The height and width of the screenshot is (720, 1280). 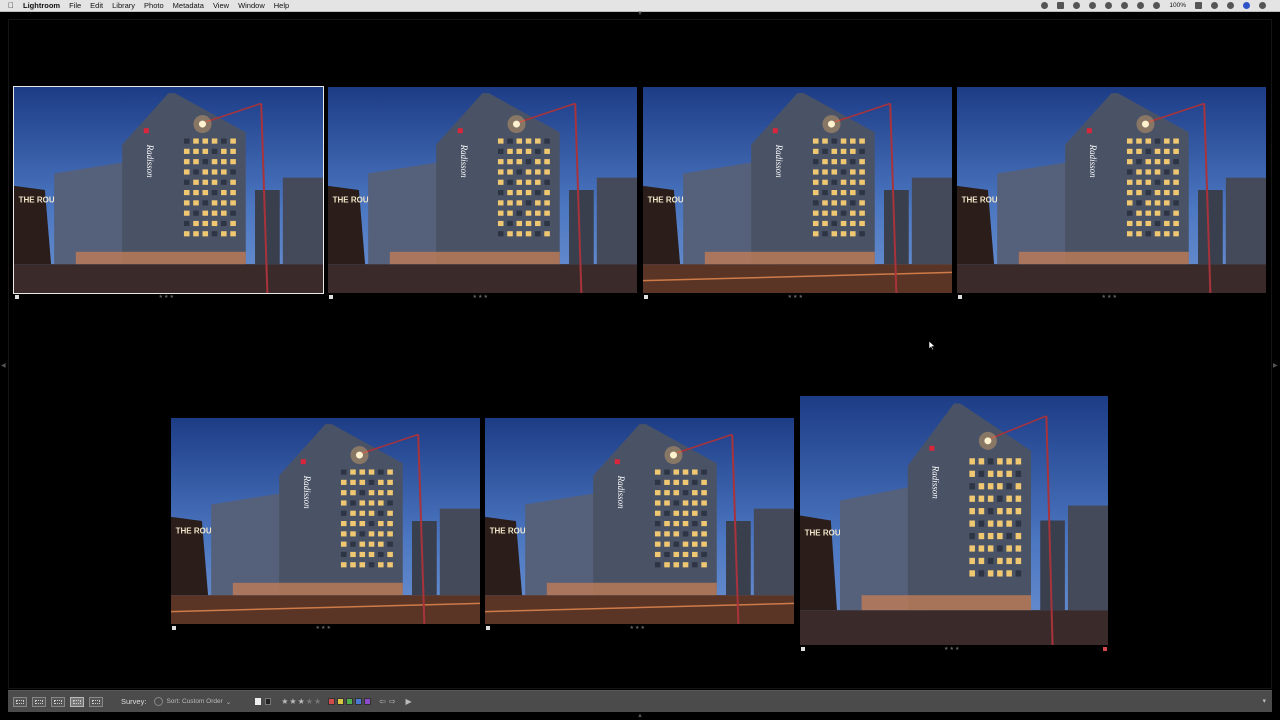 What do you see at coordinates (392, 701) in the screenshot?
I see `next-photo-icon: ⇨` at bounding box center [392, 701].